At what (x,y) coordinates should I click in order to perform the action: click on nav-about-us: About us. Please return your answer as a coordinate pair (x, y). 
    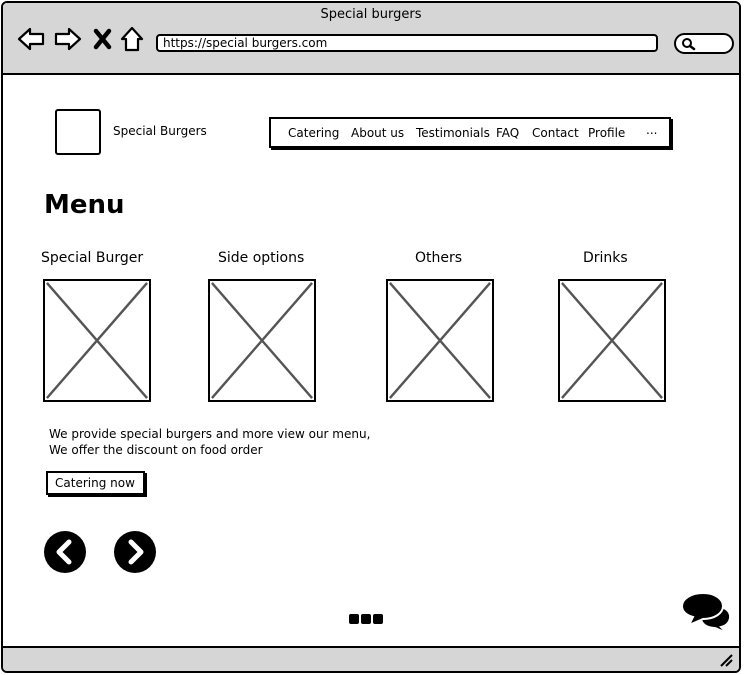
    Looking at the image, I should click on (377, 133).